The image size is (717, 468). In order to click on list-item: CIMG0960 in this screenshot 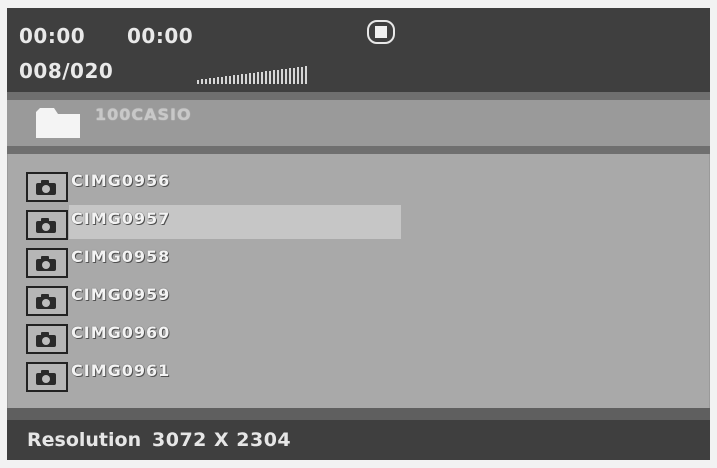, I will do `click(358, 335)`.